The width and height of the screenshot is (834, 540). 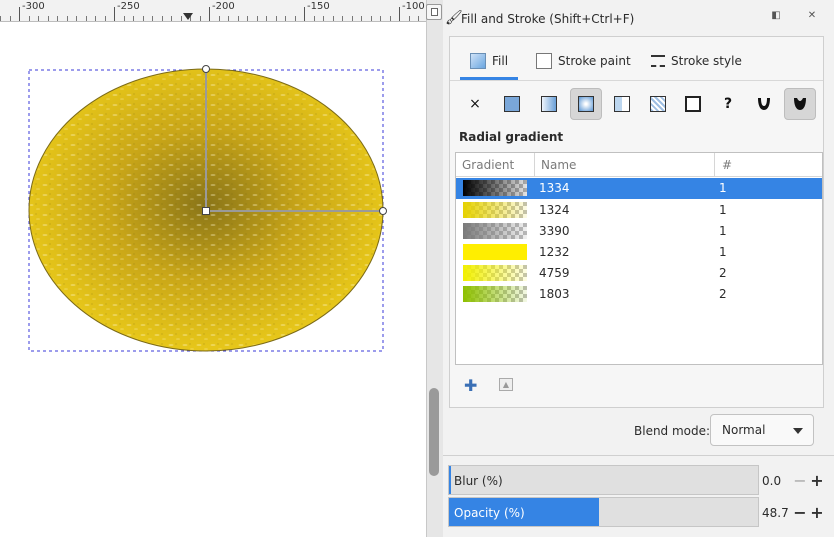 I want to click on mesh-gradient-icon, so click(x=622, y=104).